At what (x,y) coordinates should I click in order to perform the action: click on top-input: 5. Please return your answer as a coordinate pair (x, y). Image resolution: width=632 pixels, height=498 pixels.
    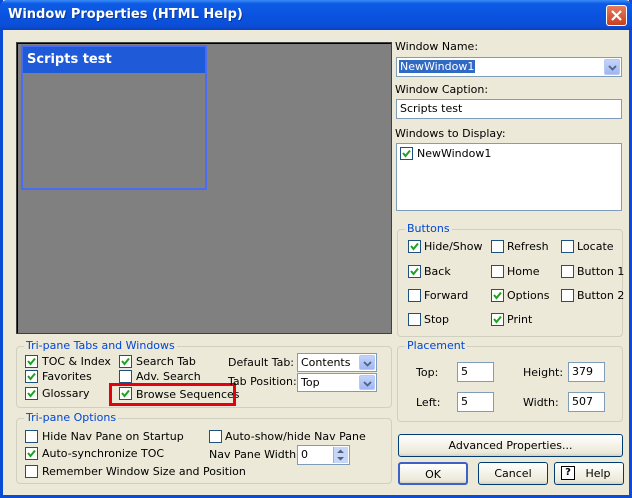
    Looking at the image, I should click on (475, 372).